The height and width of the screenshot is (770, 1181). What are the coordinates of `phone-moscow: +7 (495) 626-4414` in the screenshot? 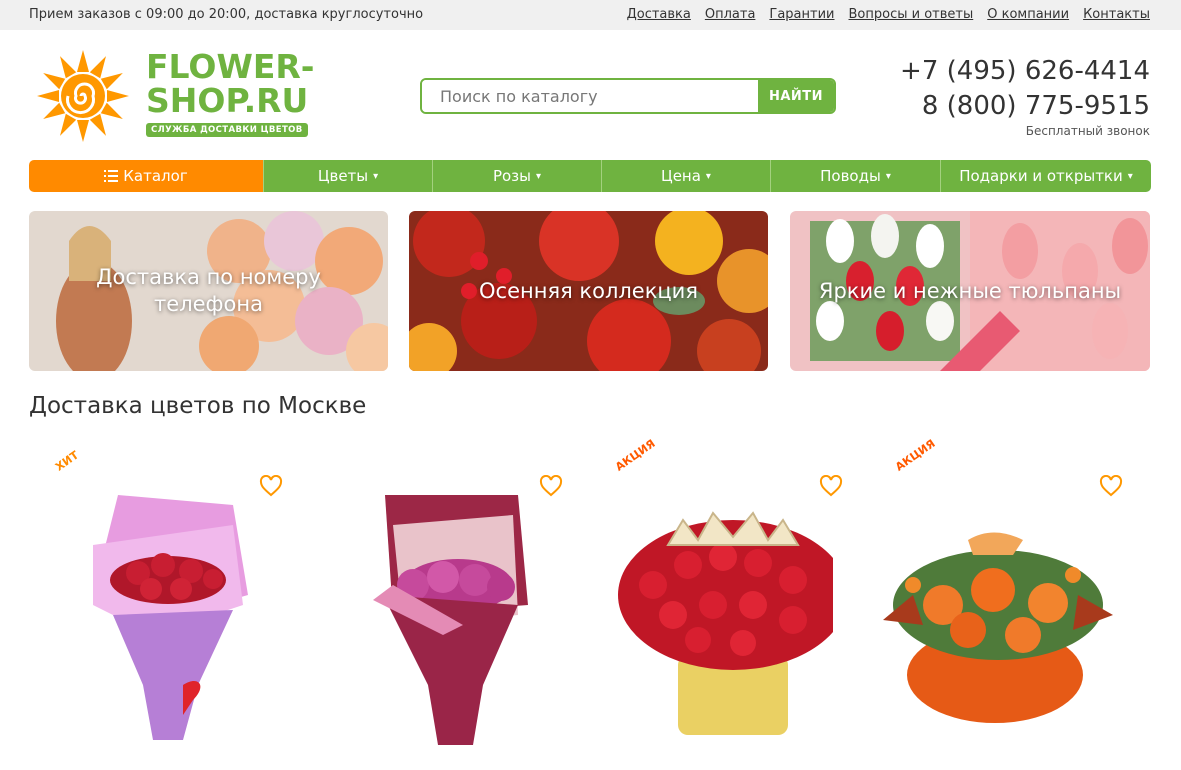 It's located at (1025, 71).